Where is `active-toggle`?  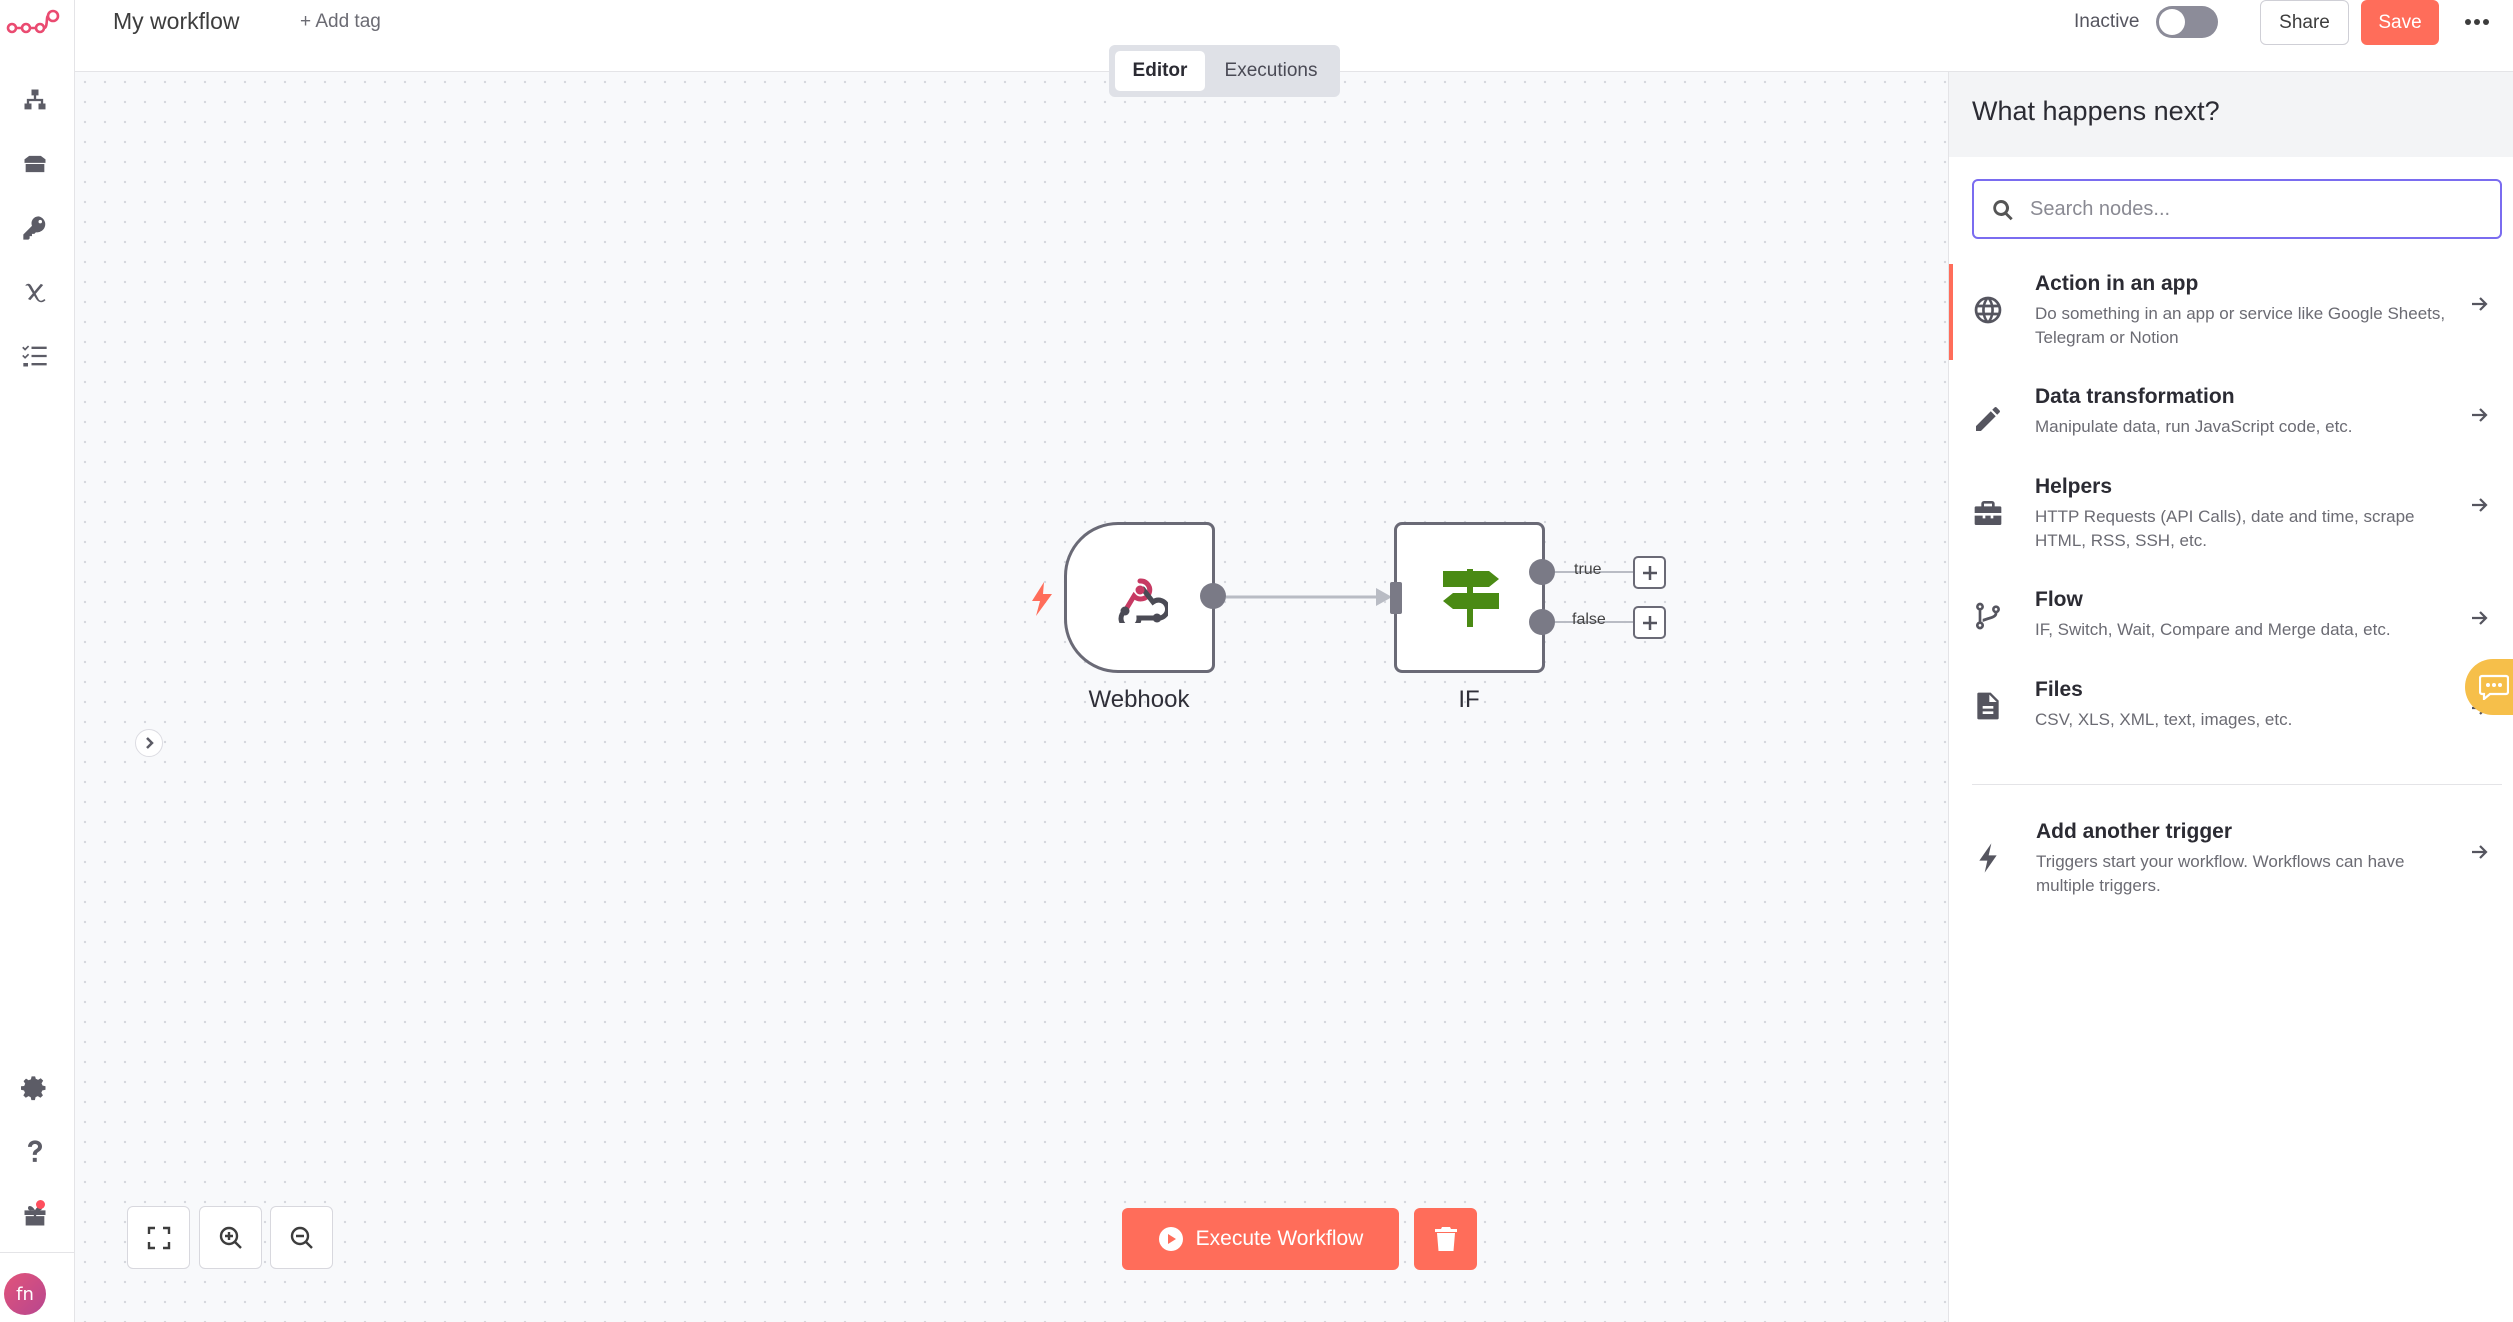
active-toggle is located at coordinates (2187, 22).